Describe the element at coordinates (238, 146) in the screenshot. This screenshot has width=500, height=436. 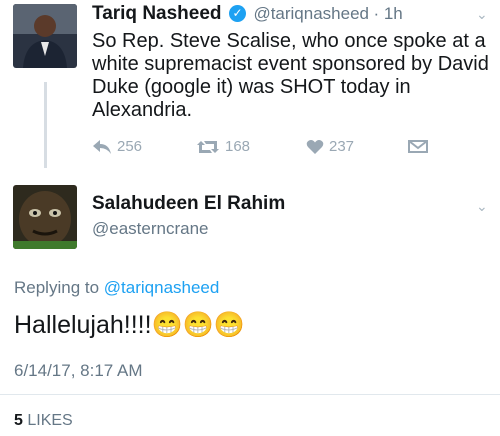
I see `retweet-count: 168` at that location.